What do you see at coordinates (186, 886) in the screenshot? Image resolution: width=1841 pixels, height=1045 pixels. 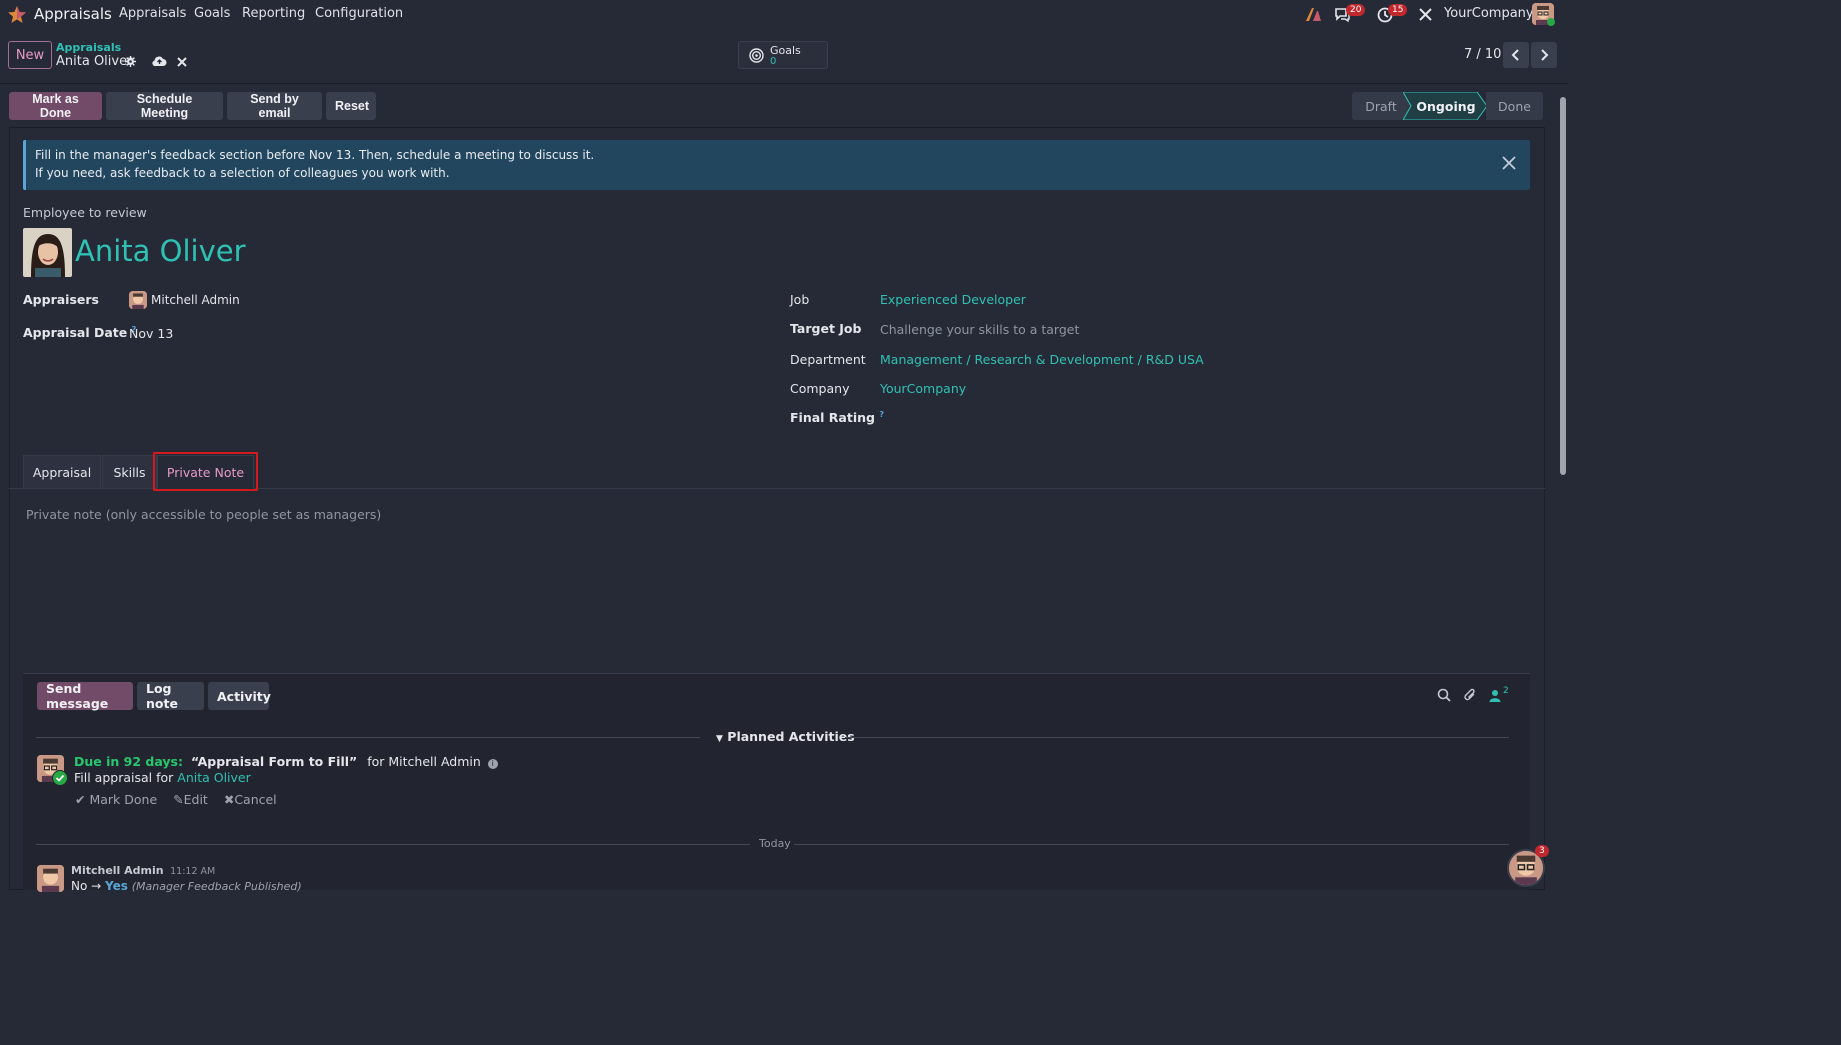 I see `message-tracking: No → Yes (Manager Feedback Published)` at bounding box center [186, 886].